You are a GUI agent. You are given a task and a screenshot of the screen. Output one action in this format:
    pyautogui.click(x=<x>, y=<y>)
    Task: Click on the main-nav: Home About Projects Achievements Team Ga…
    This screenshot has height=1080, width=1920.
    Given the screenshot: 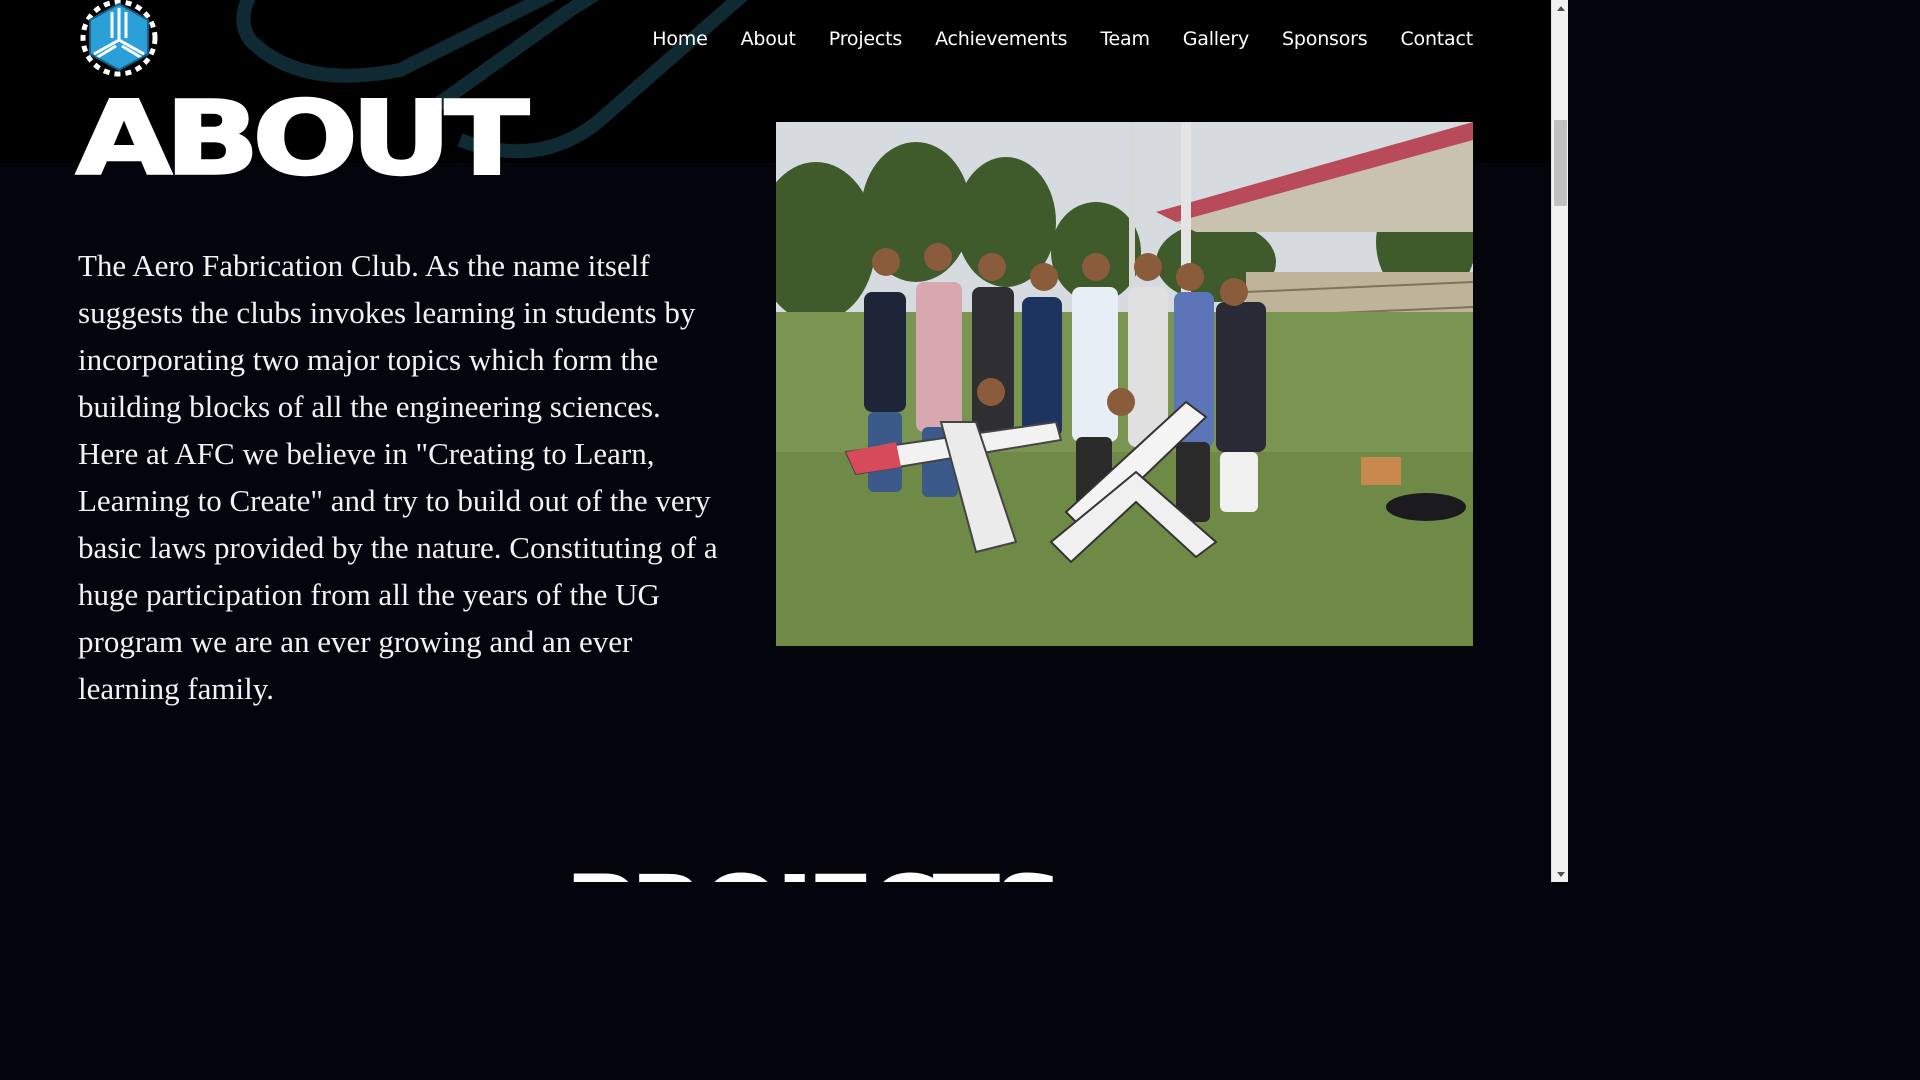 What is the action you would take?
    pyautogui.click(x=1046, y=39)
    